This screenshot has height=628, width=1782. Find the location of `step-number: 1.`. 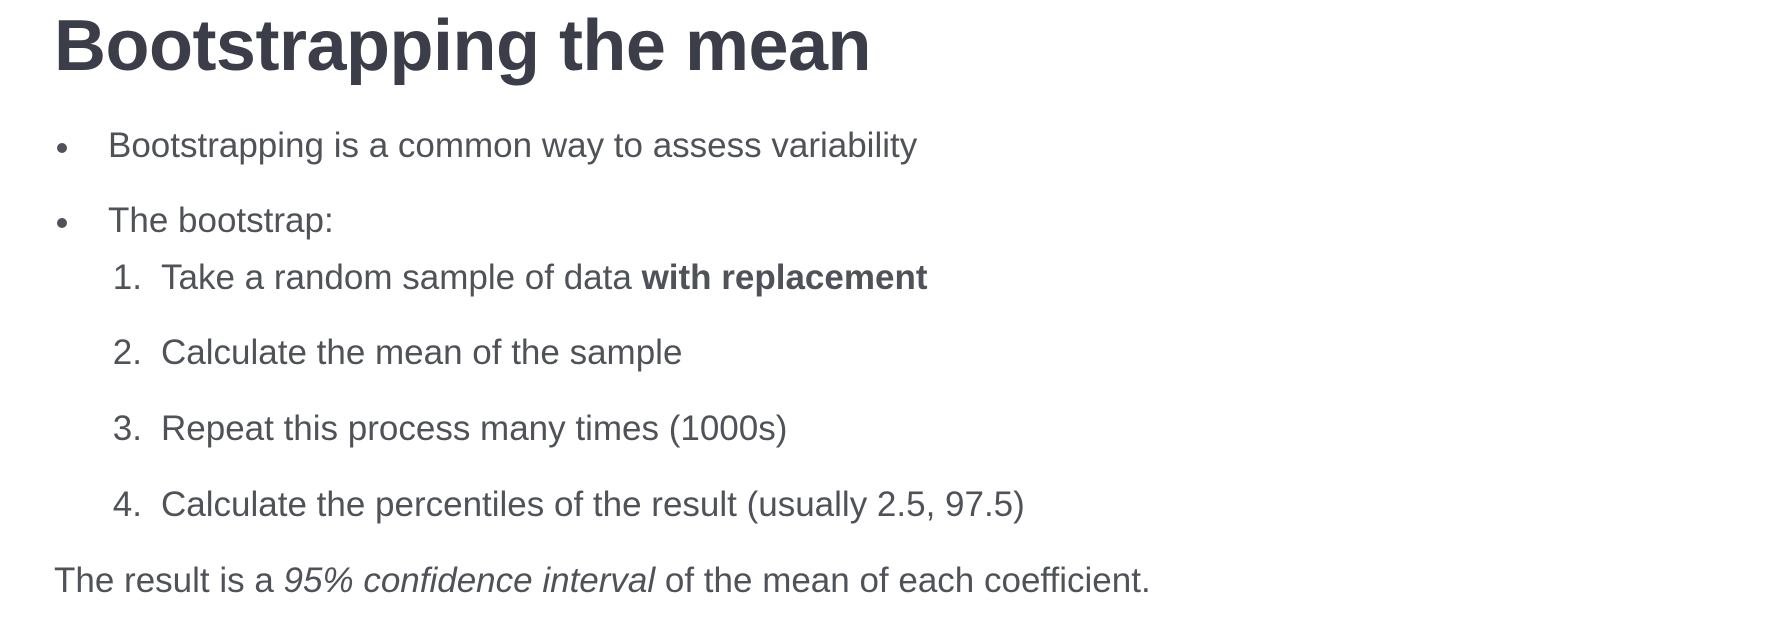

step-number: 1. is located at coordinates (127, 277).